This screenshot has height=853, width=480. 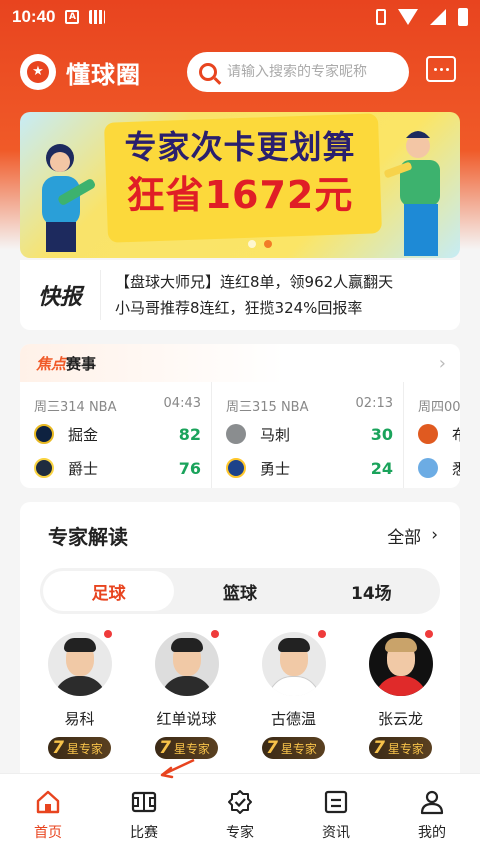 What do you see at coordinates (116, 435) in the screenshot?
I see `match-card: 周三314 NBA 04:43 掘金 82 爵士 76` at bounding box center [116, 435].